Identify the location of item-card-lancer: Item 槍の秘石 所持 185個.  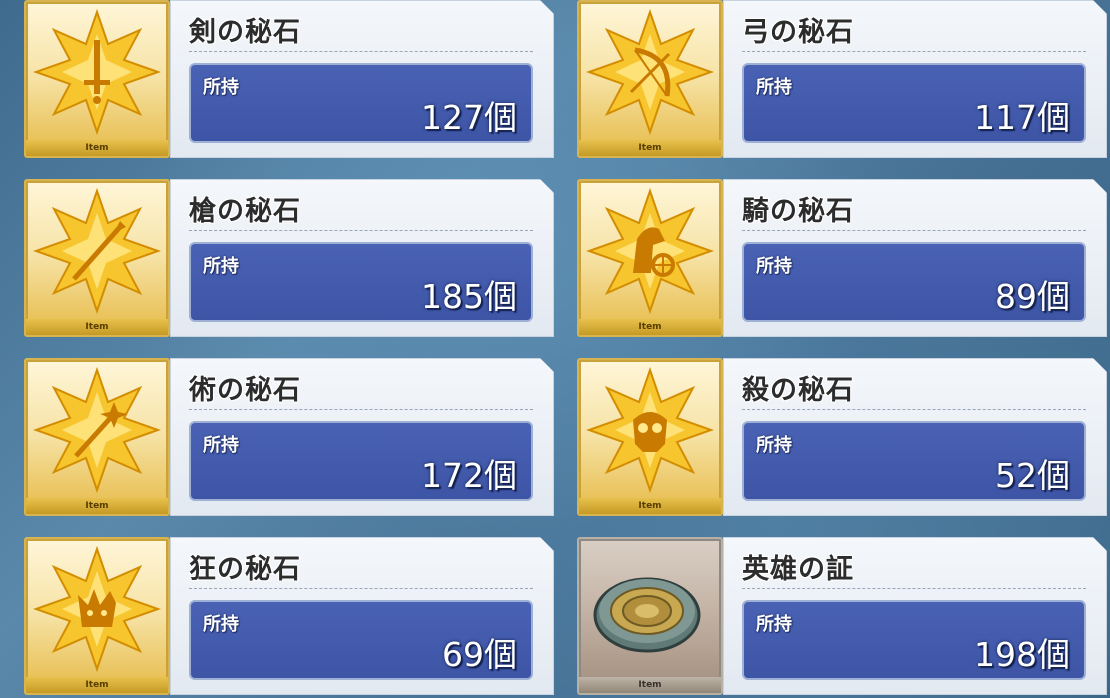
(289, 258).